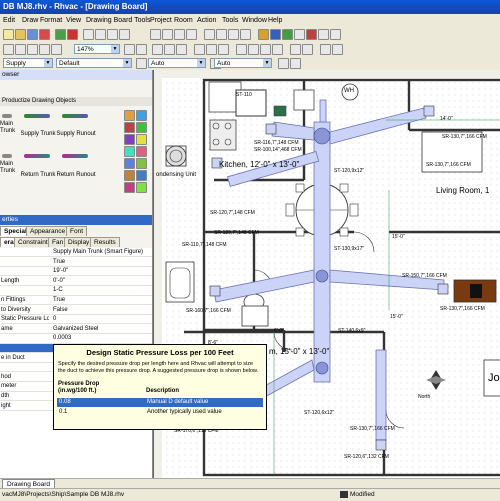 The width and height of the screenshot is (500, 501). Describe the element at coordinates (8, 49) in the screenshot. I see `select-icon` at that location.